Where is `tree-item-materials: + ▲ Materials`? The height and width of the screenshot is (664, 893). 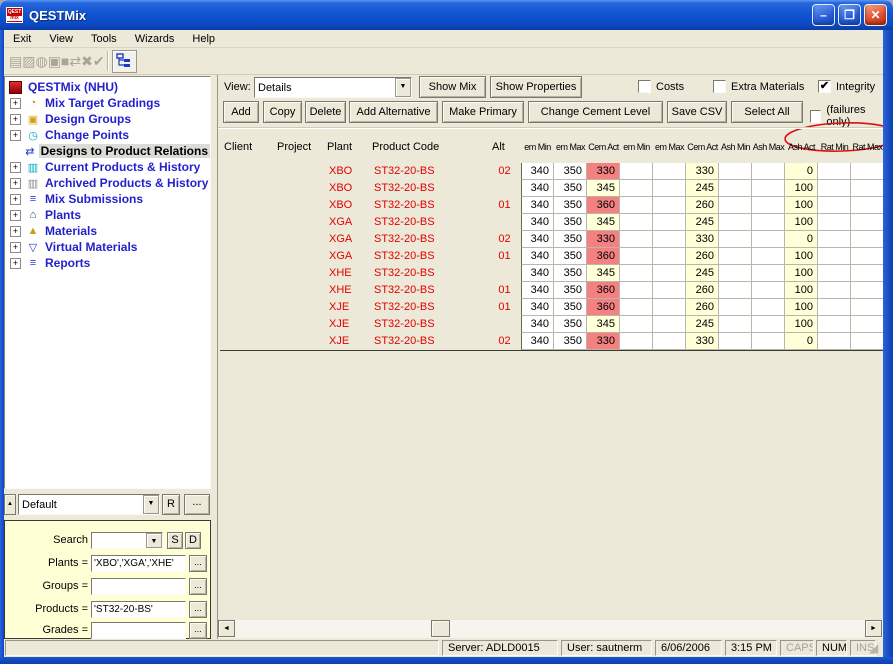
tree-item-materials: + ▲ Materials is located at coordinates (107, 231).